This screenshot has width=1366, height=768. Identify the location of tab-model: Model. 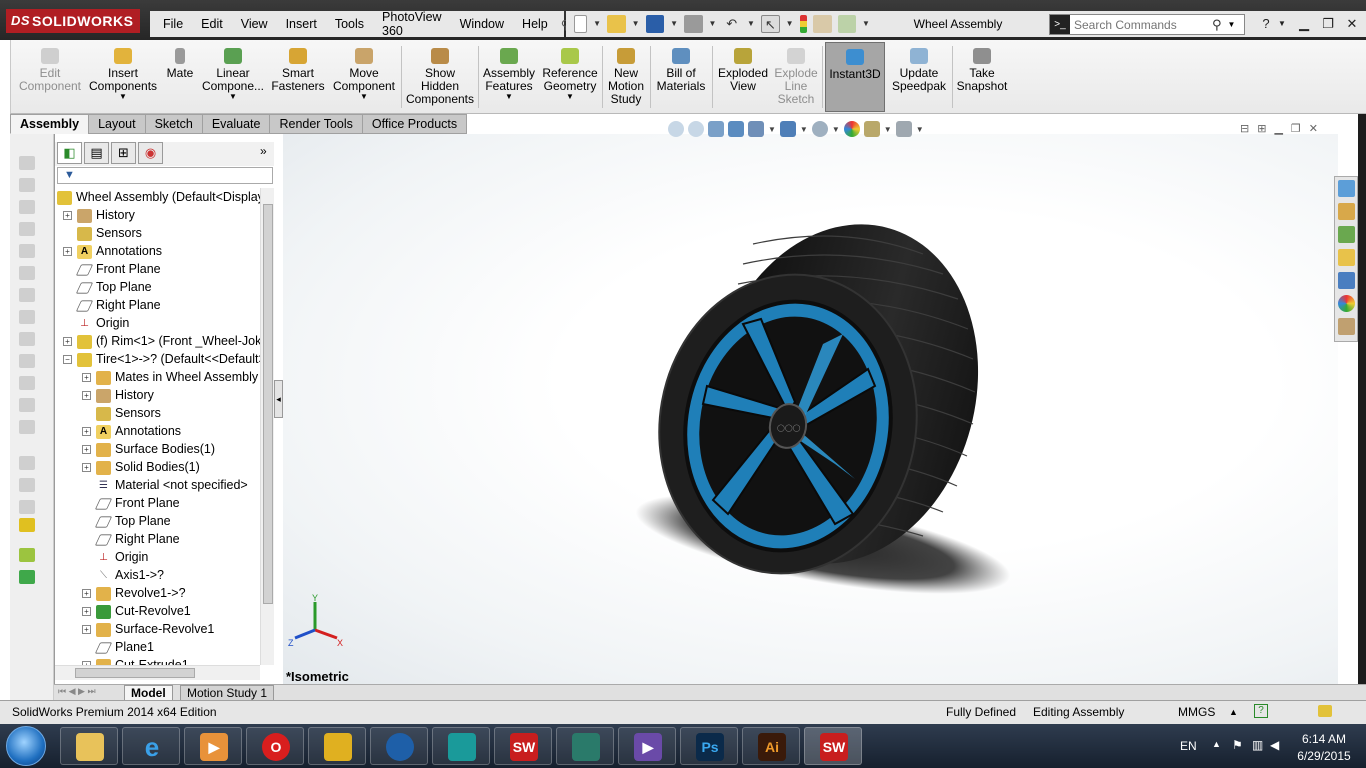
(148, 693).